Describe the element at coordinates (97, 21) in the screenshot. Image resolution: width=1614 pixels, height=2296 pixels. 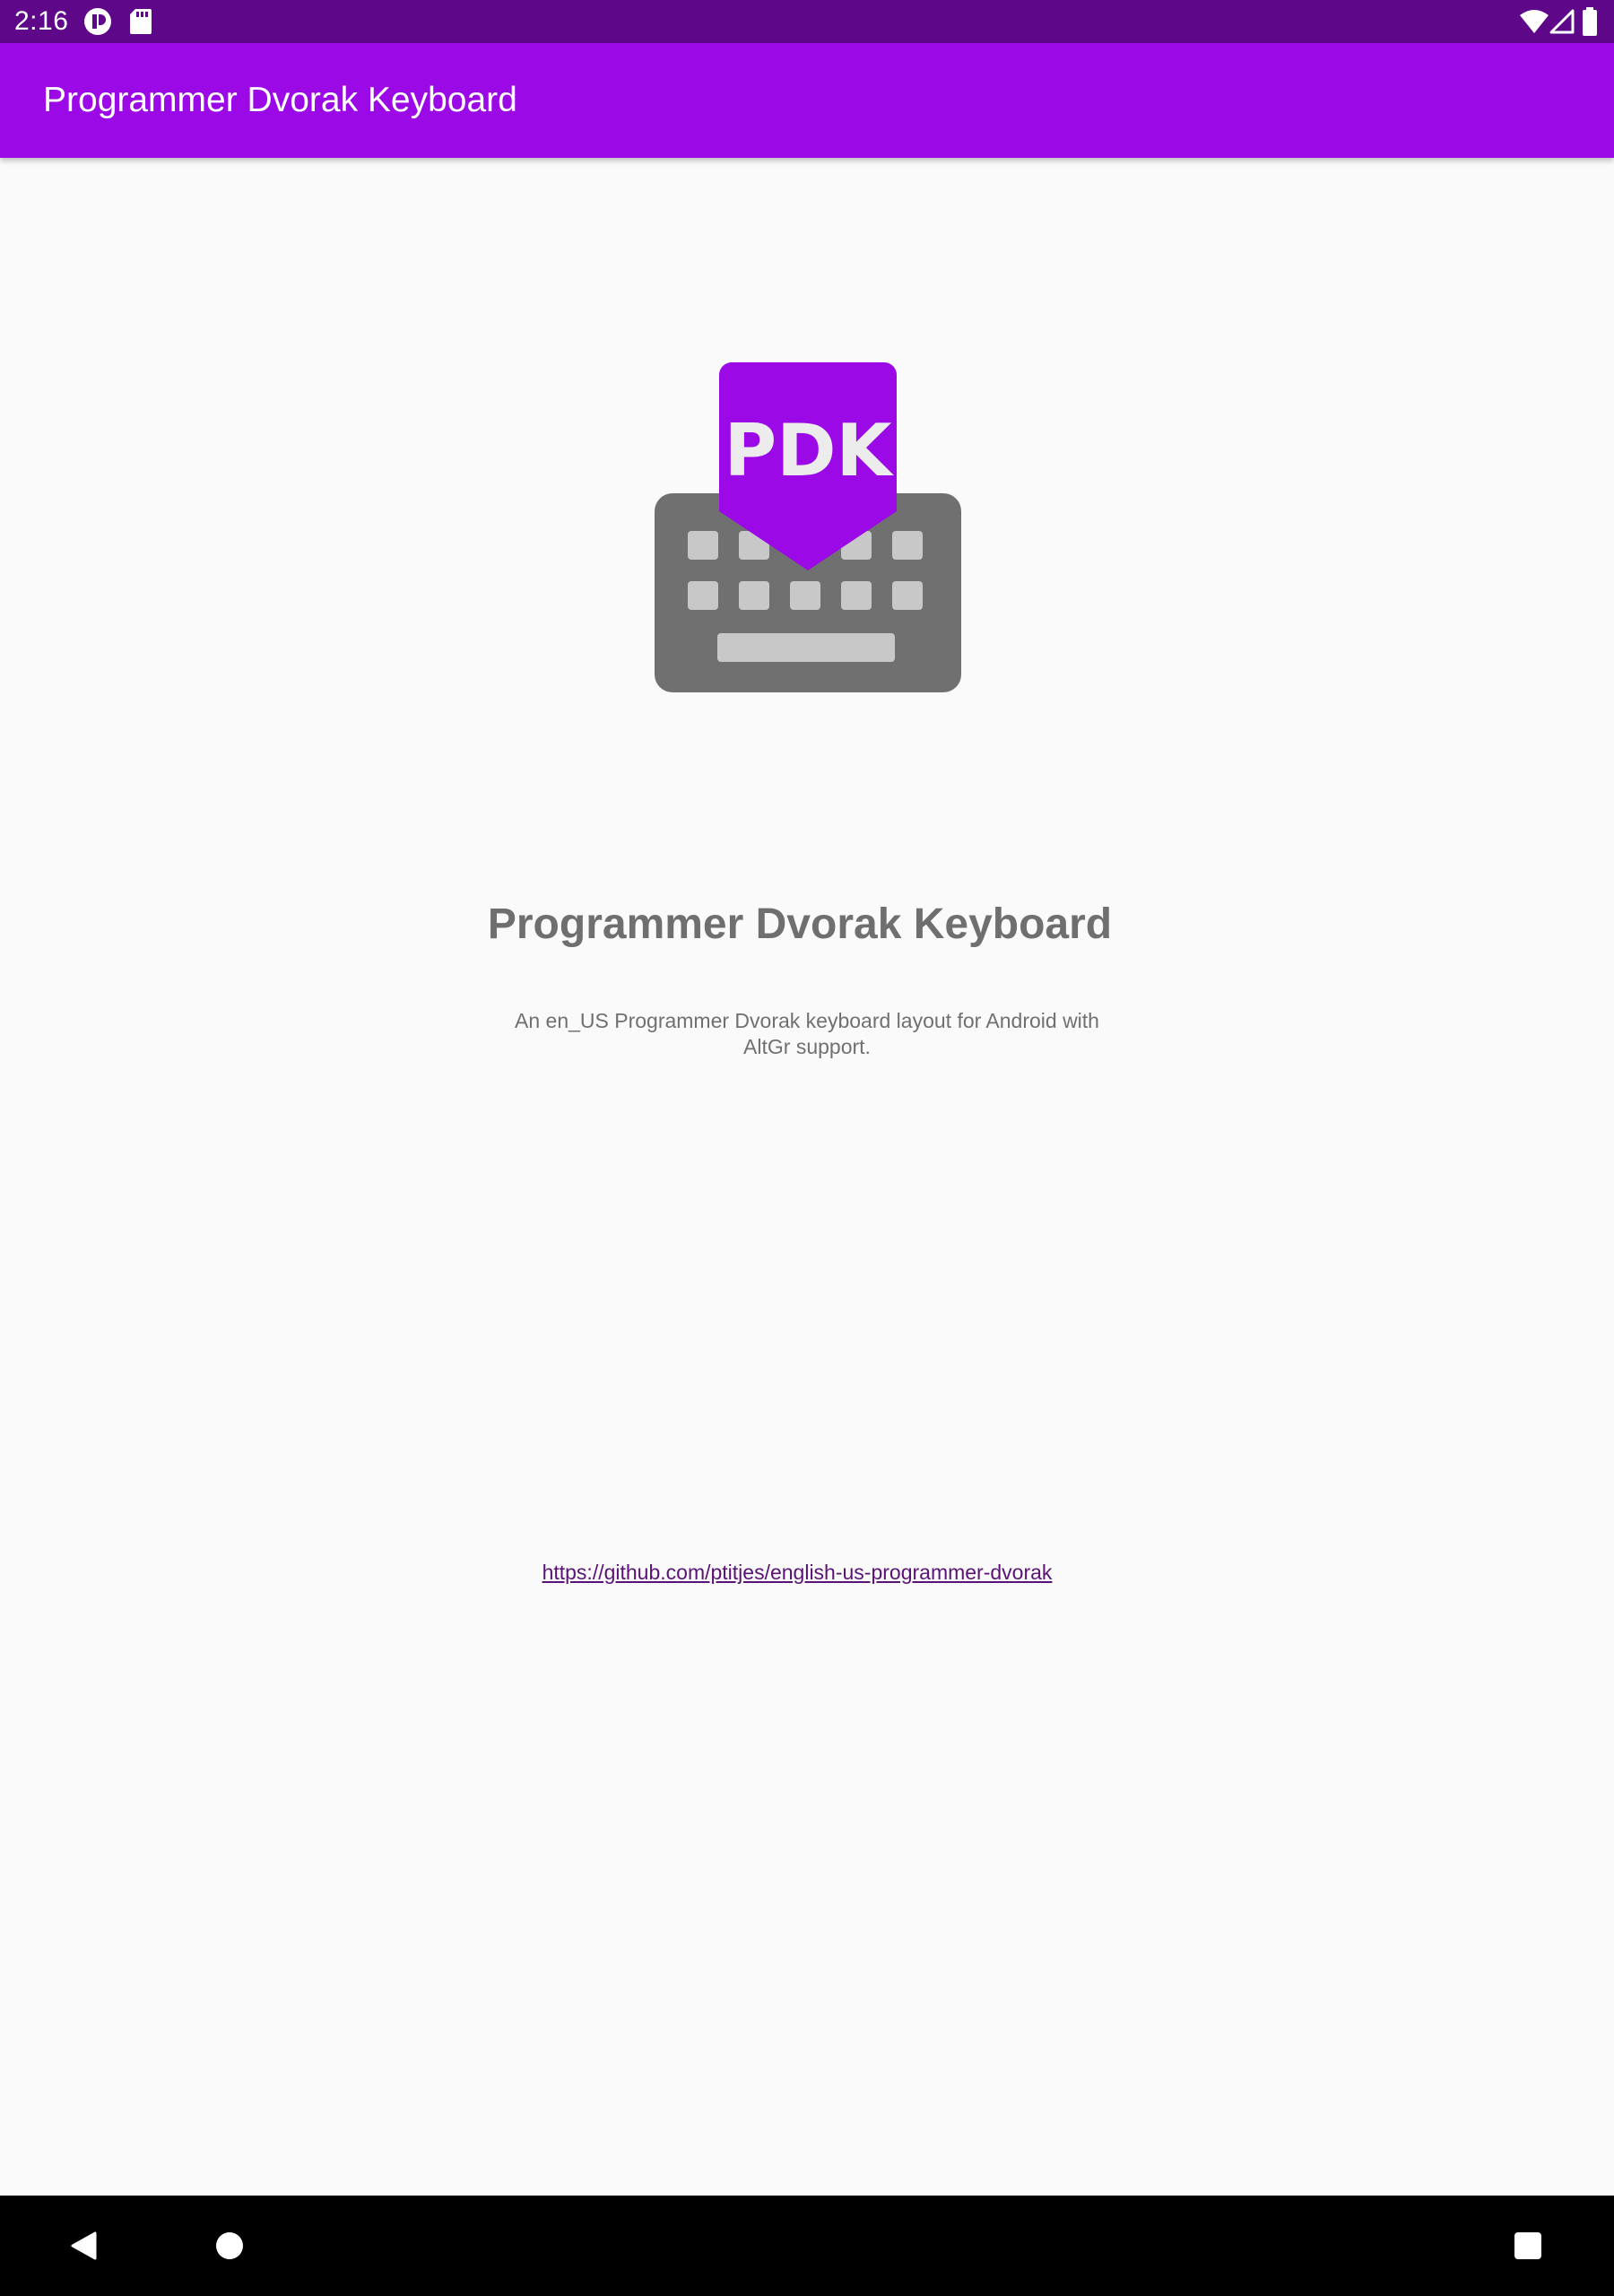
I see `ring-badge-icon` at that location.